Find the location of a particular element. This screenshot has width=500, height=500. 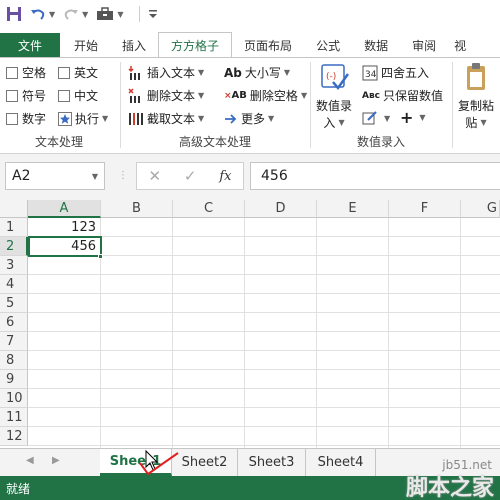

edit-button: ▼ is located at coordinates (376, 118).